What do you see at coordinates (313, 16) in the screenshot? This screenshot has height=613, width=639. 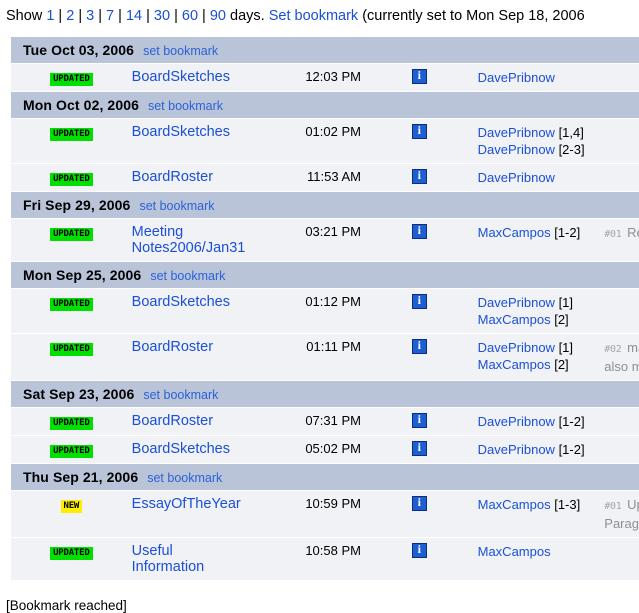 I see `set-bookmark-link: Set bookmark` at bounding box center [313, 16].